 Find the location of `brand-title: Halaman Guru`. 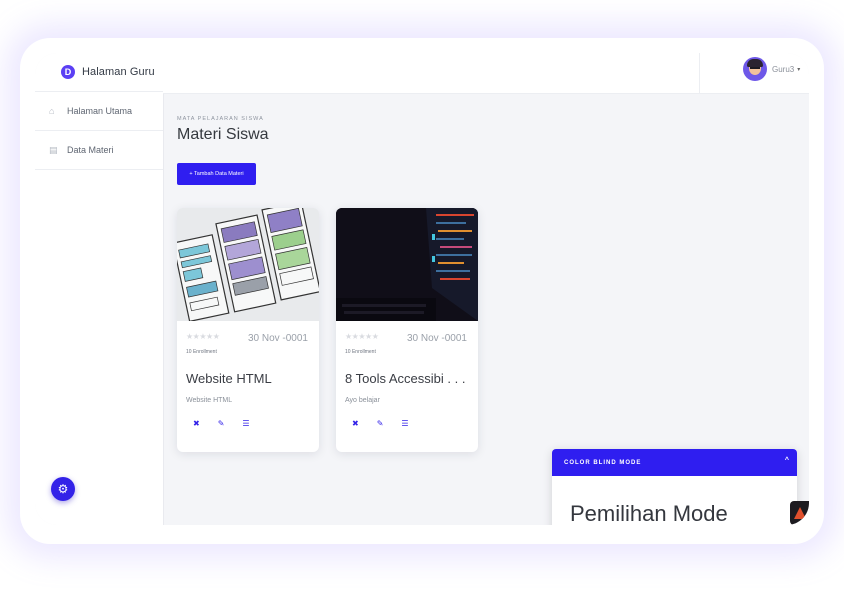

brand-title: Halaman Guru is located at coordinates (118, 72).